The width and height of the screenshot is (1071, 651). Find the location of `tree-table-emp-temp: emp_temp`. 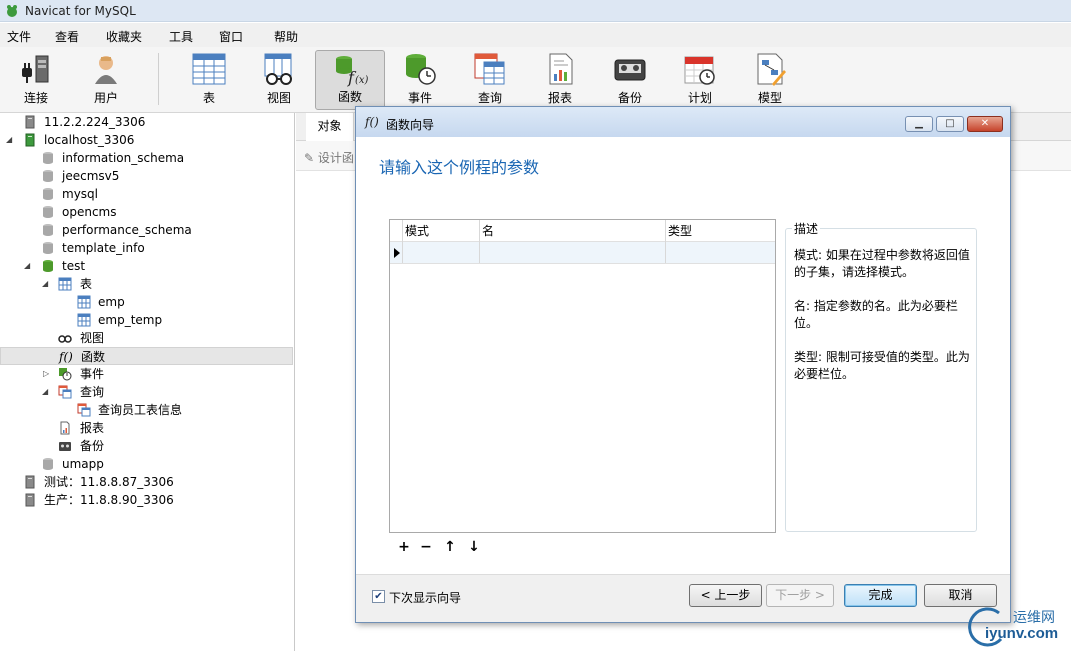

tree-table-emp-temp: emp_temp is located at coordinates (147, 320).